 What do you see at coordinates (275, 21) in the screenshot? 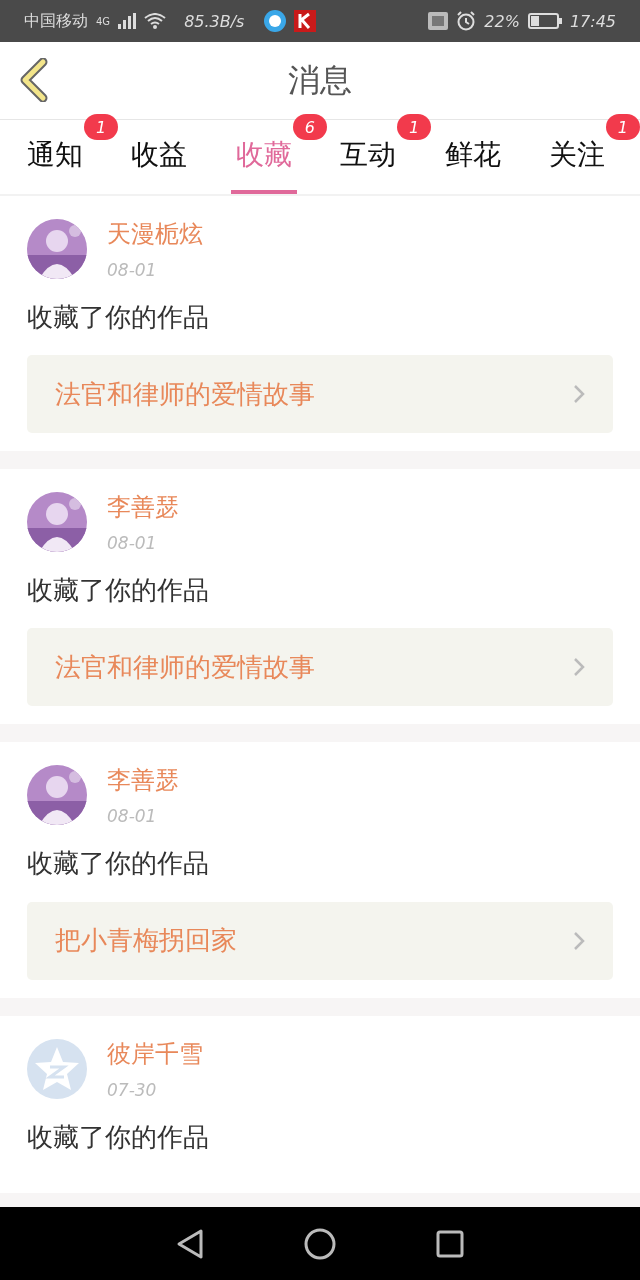
I see `music-app-icon` at bounding box center [275, 21].